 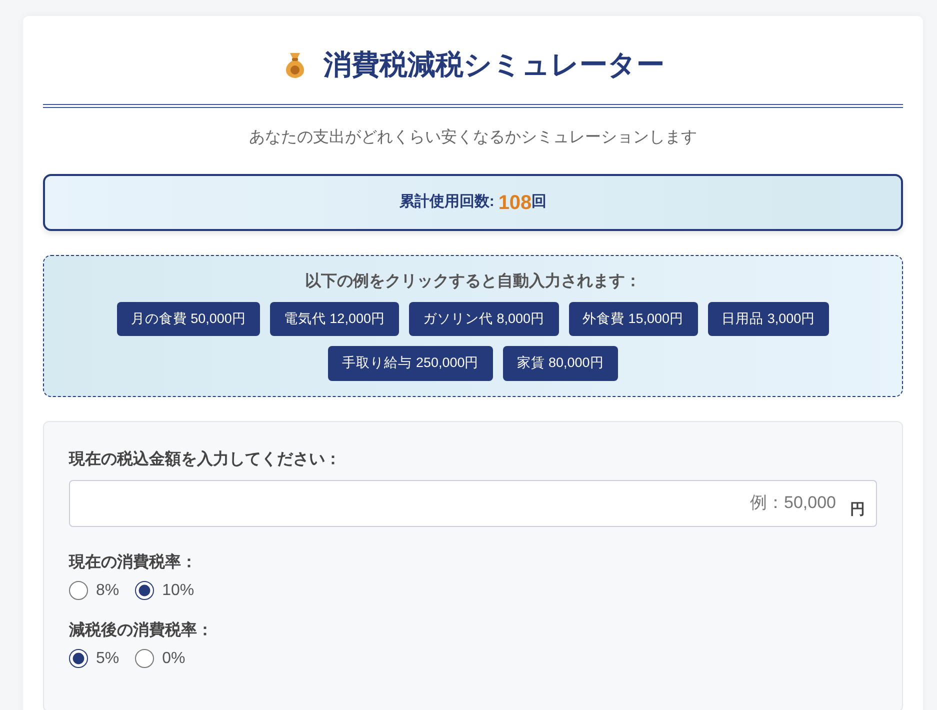 I want to click on example-button: 電気代 12,000円, so click(x=334, y=319).